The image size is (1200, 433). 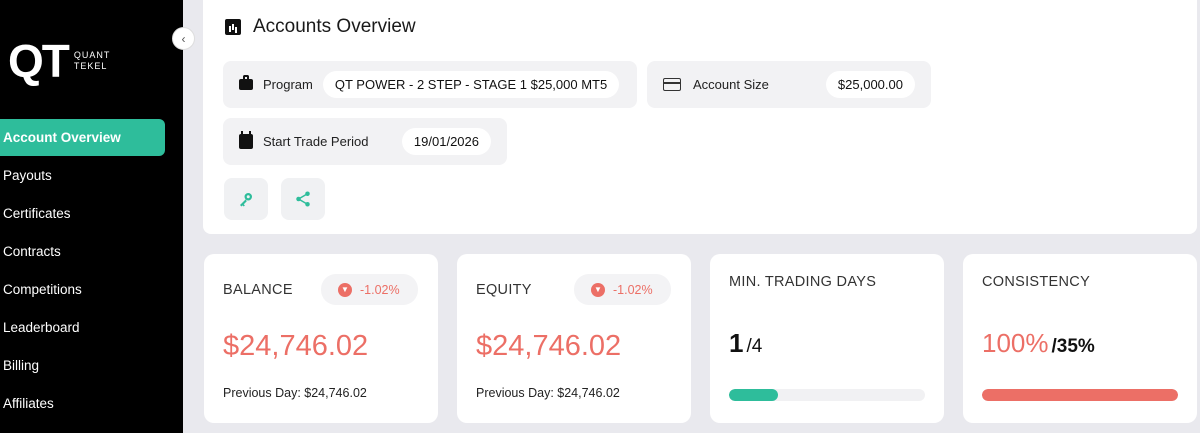 What do you see at coordinates (548, 393) in the screenshot?
I see `equity-previous-day: Previous Day: $24,746.02` at bounding box center [548, 393].